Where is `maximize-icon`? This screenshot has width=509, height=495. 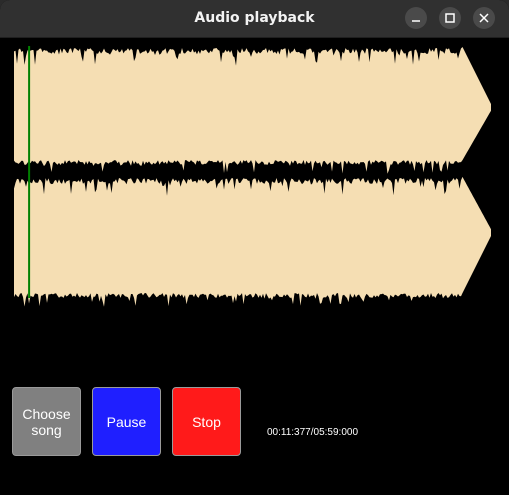 maximize-icon is located at coordinates (450, 18).